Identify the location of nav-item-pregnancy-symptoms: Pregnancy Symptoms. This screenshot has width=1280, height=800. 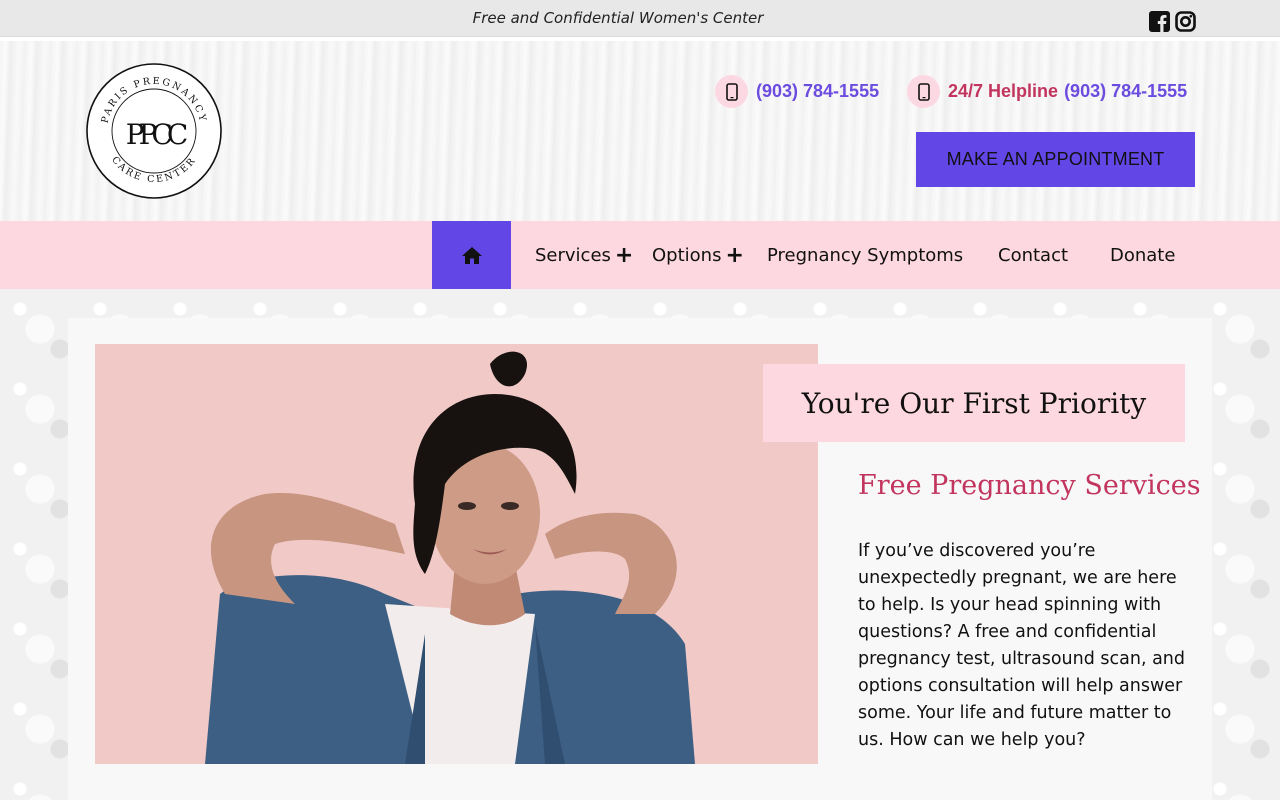
(865, 255).